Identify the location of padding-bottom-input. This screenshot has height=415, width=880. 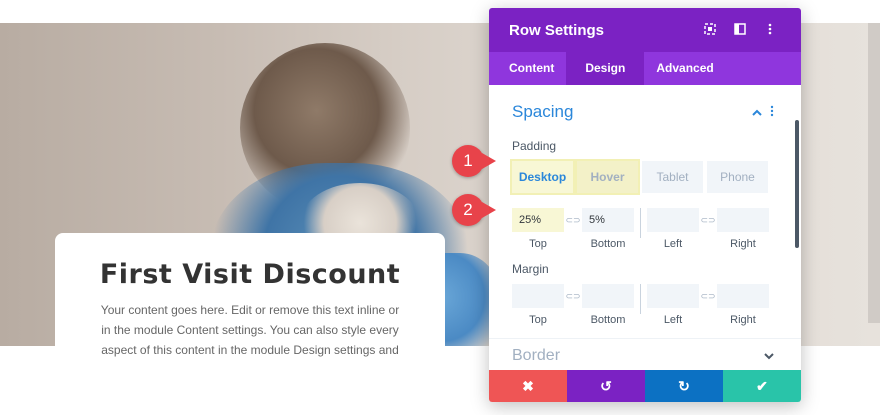
(608, 220).